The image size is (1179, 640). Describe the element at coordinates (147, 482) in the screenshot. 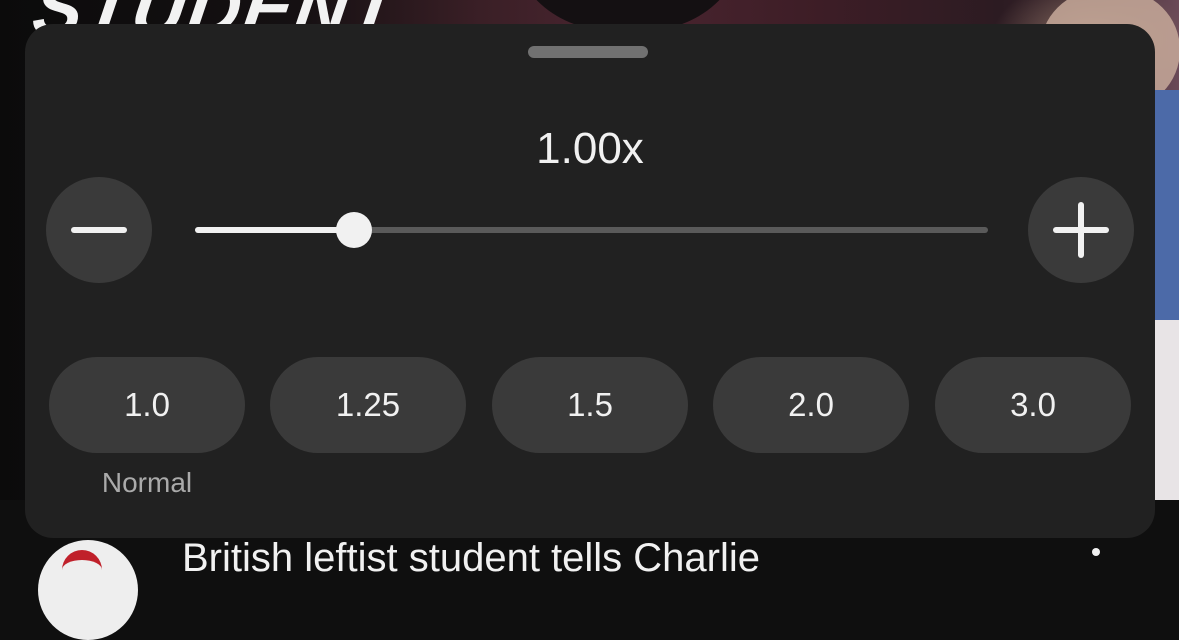

I see `preset-normal-label: Normal` at that location.